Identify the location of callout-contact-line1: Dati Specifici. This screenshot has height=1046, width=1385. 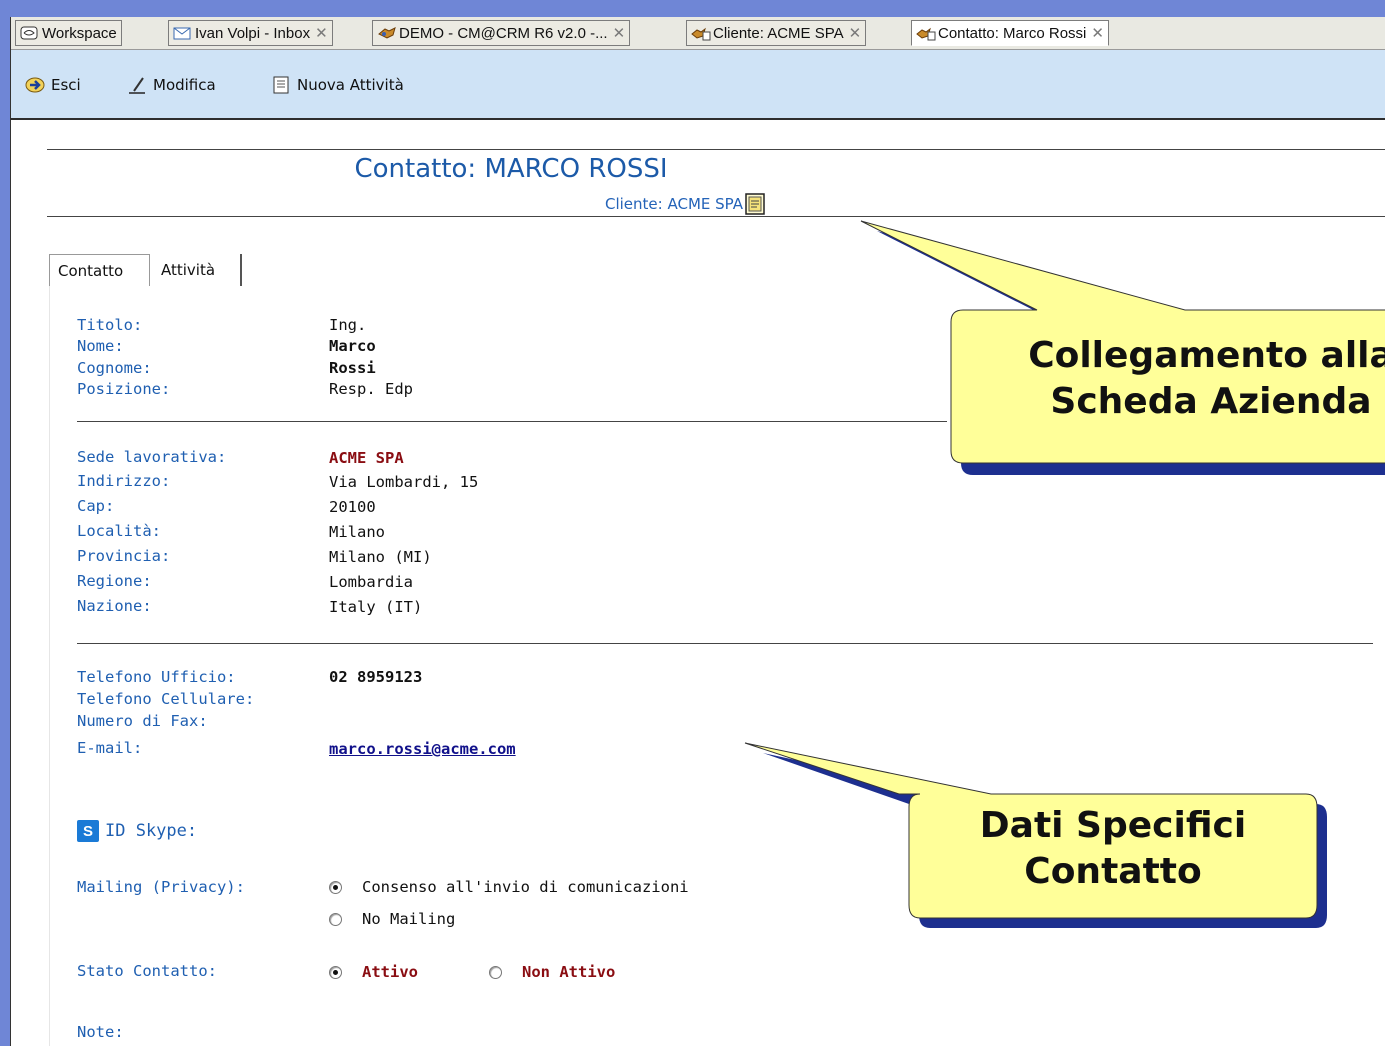
(1113, 825).